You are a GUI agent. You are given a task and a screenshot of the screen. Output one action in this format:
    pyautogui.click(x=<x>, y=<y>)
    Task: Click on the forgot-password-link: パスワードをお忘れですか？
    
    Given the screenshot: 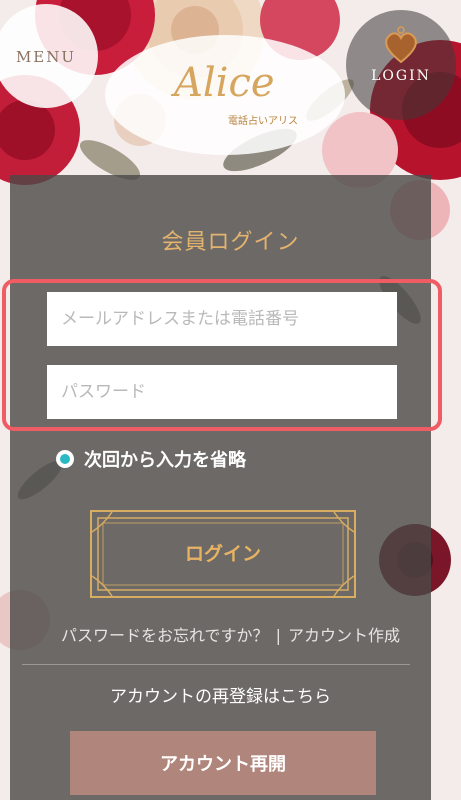 What is the action you would take?
    pyautogui.click(x=165, y=635)
    